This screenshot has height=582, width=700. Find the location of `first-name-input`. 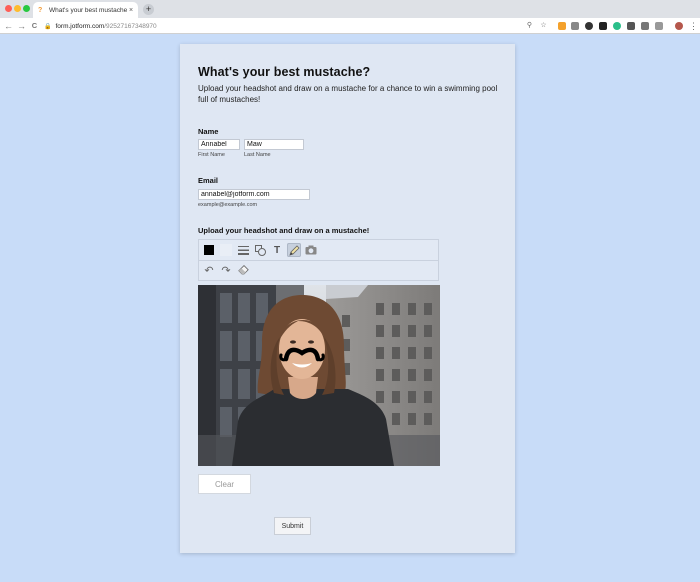

first-name-input is located at coordinates (219, 144).